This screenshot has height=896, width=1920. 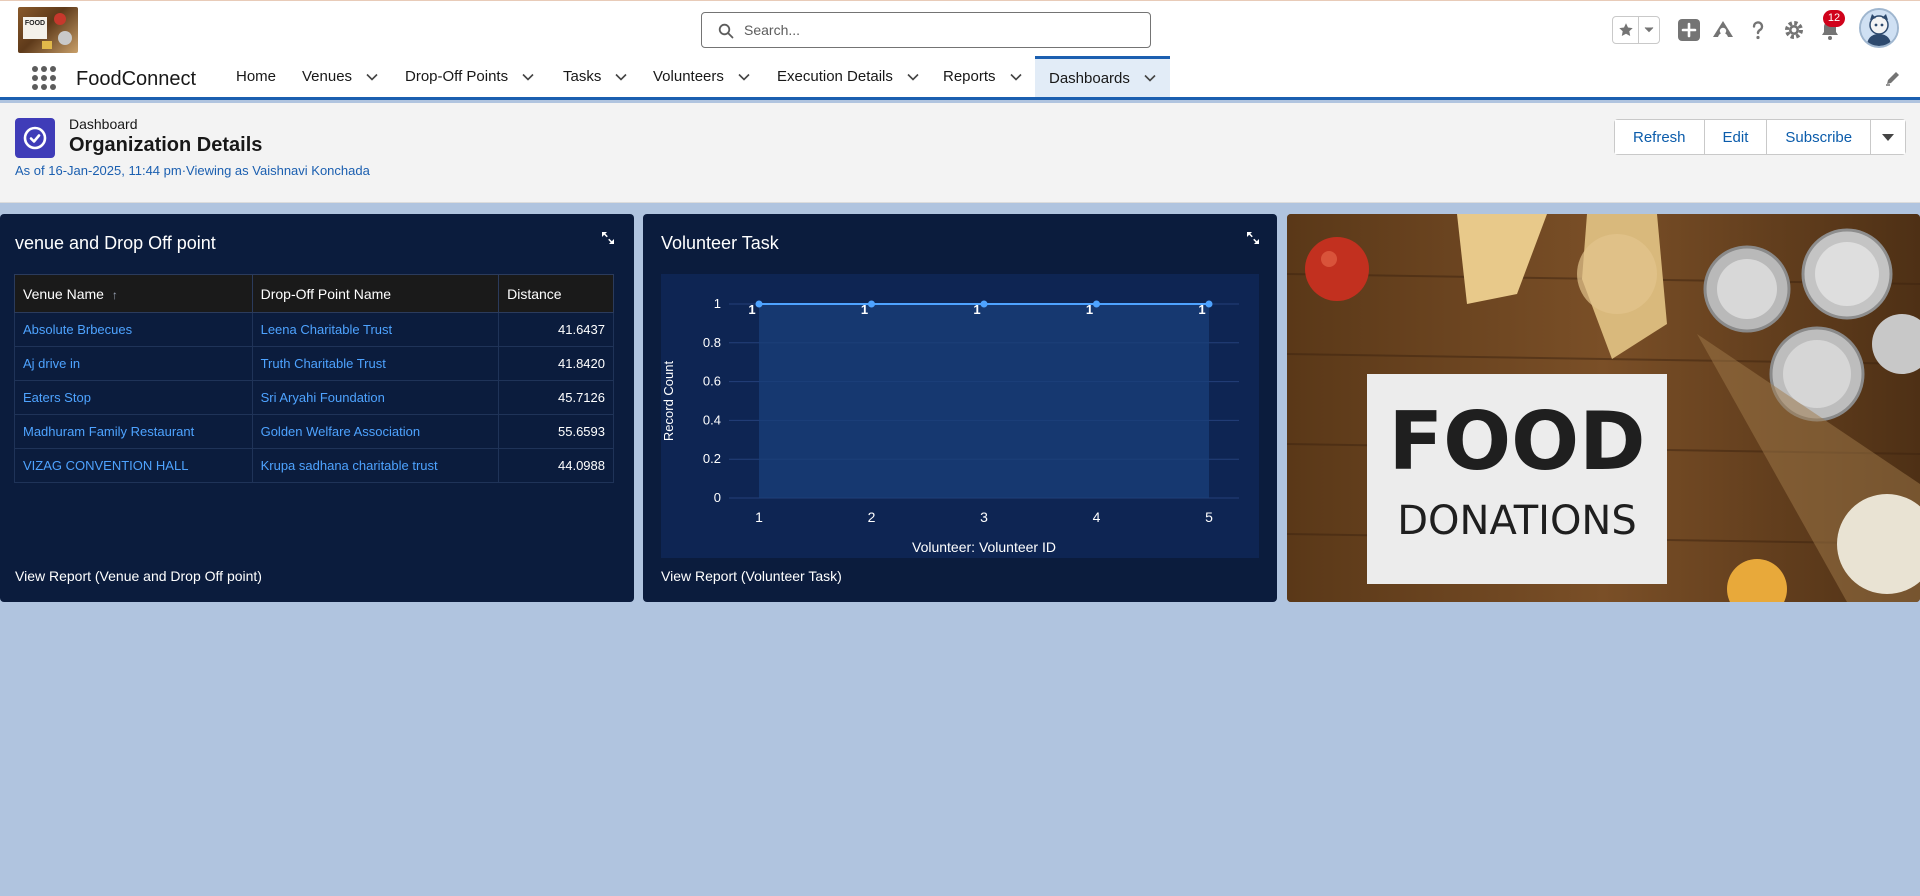 I want to click on x-tick-label: 4, so click(x=1097, y=517).